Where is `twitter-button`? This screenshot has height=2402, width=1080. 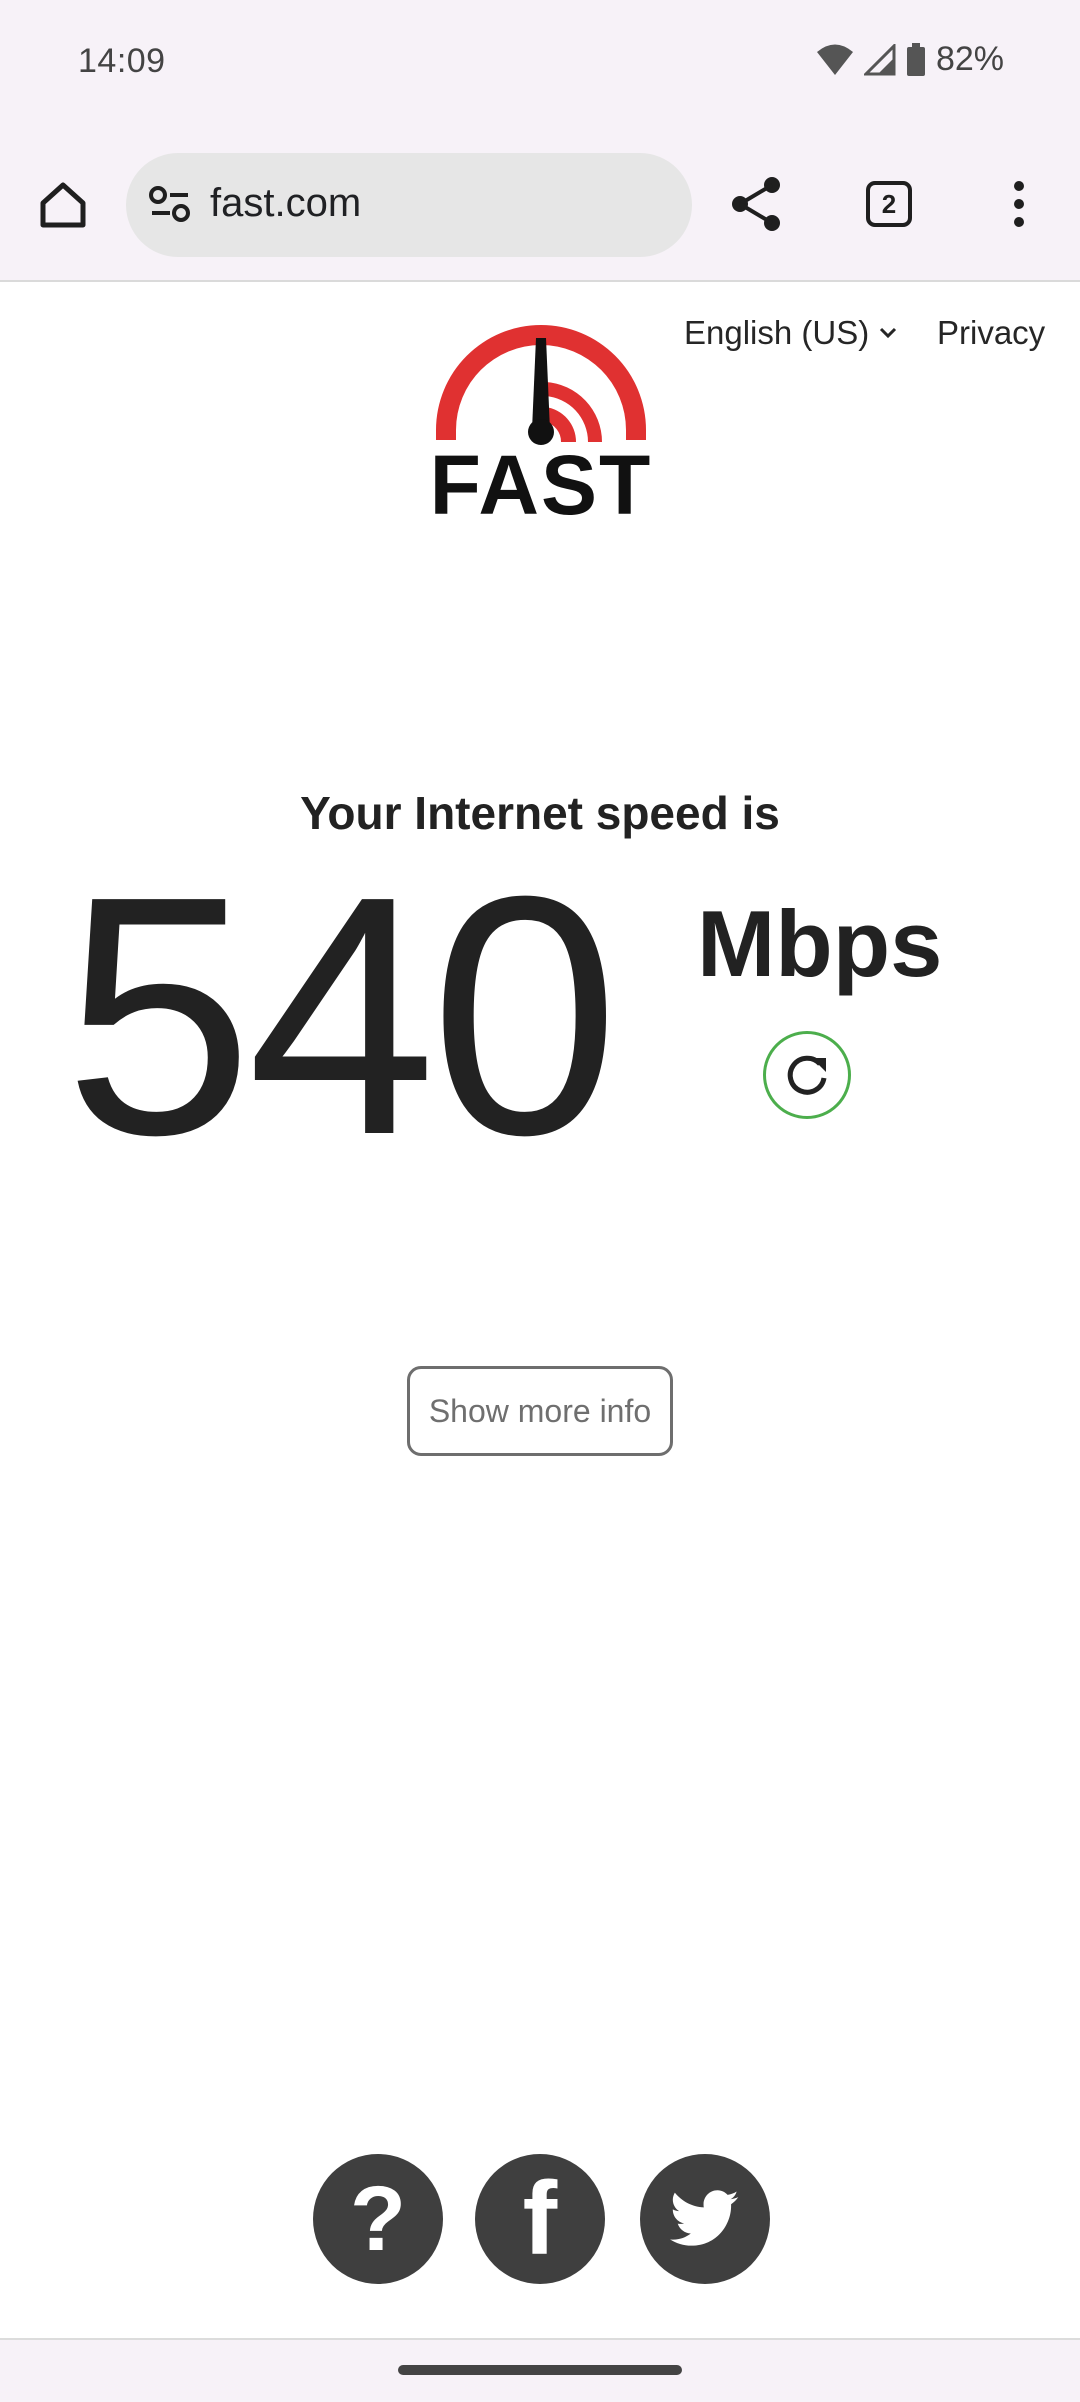
twitter-button is located at coordinates (705, 2219).